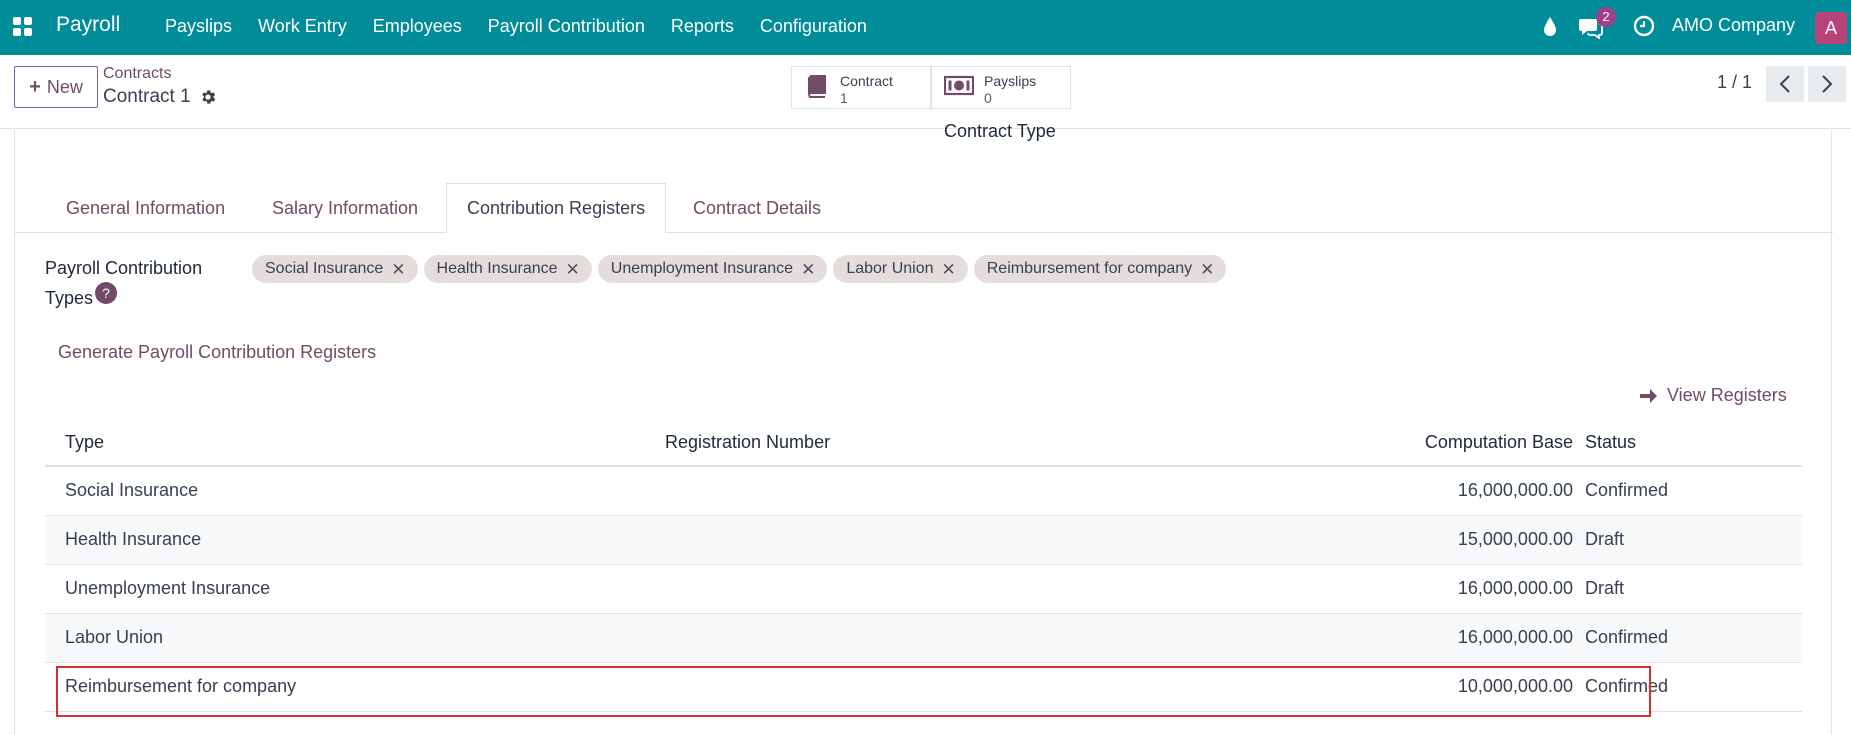 The image size is (1851, 735). I want to click on chat-badge: 2, so click(1606, 17).